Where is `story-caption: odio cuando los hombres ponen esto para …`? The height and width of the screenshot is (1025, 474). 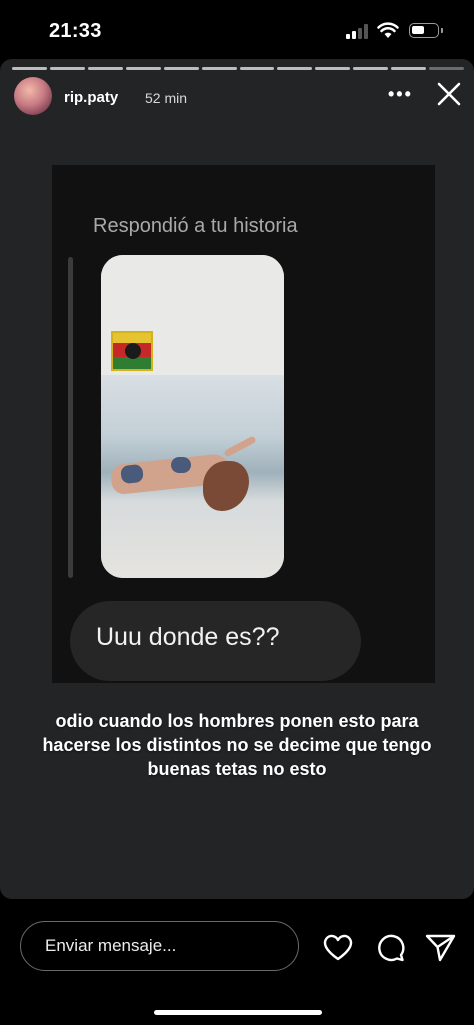
story-caption: odio cuando los hombres ponen esto para … is located at coordinates (237, 745).